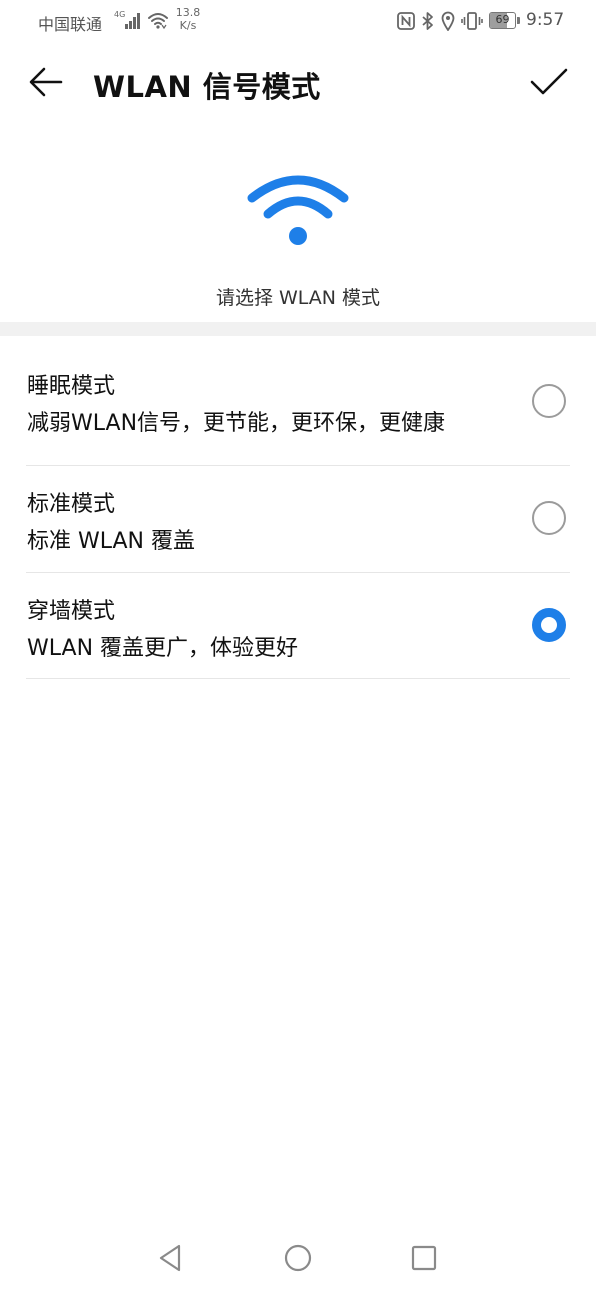 The image size is (596, 1291). I want to click on carrier-name: 中国联通, so click(70, 24).